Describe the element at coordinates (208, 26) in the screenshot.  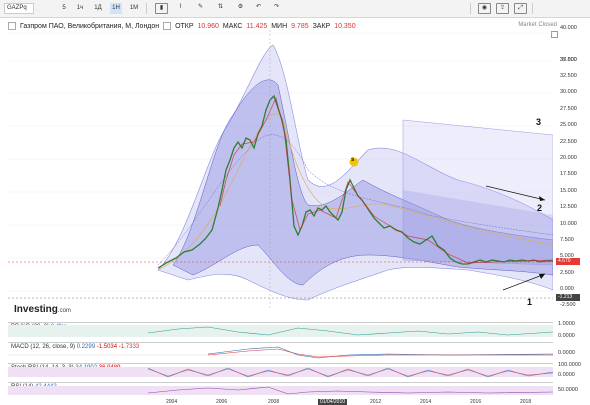
I see `open-value: 10.960` at that location.